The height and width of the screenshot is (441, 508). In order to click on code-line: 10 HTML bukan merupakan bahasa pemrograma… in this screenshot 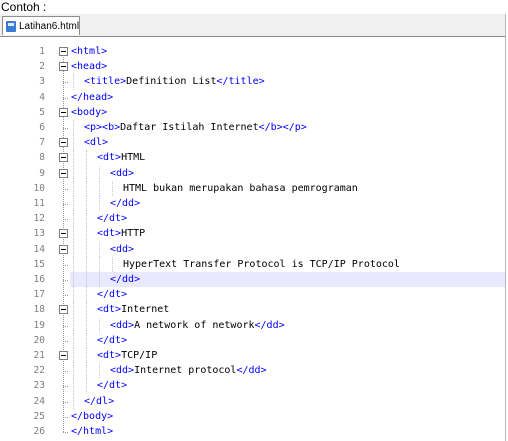, I will do `click(252, 188)`.